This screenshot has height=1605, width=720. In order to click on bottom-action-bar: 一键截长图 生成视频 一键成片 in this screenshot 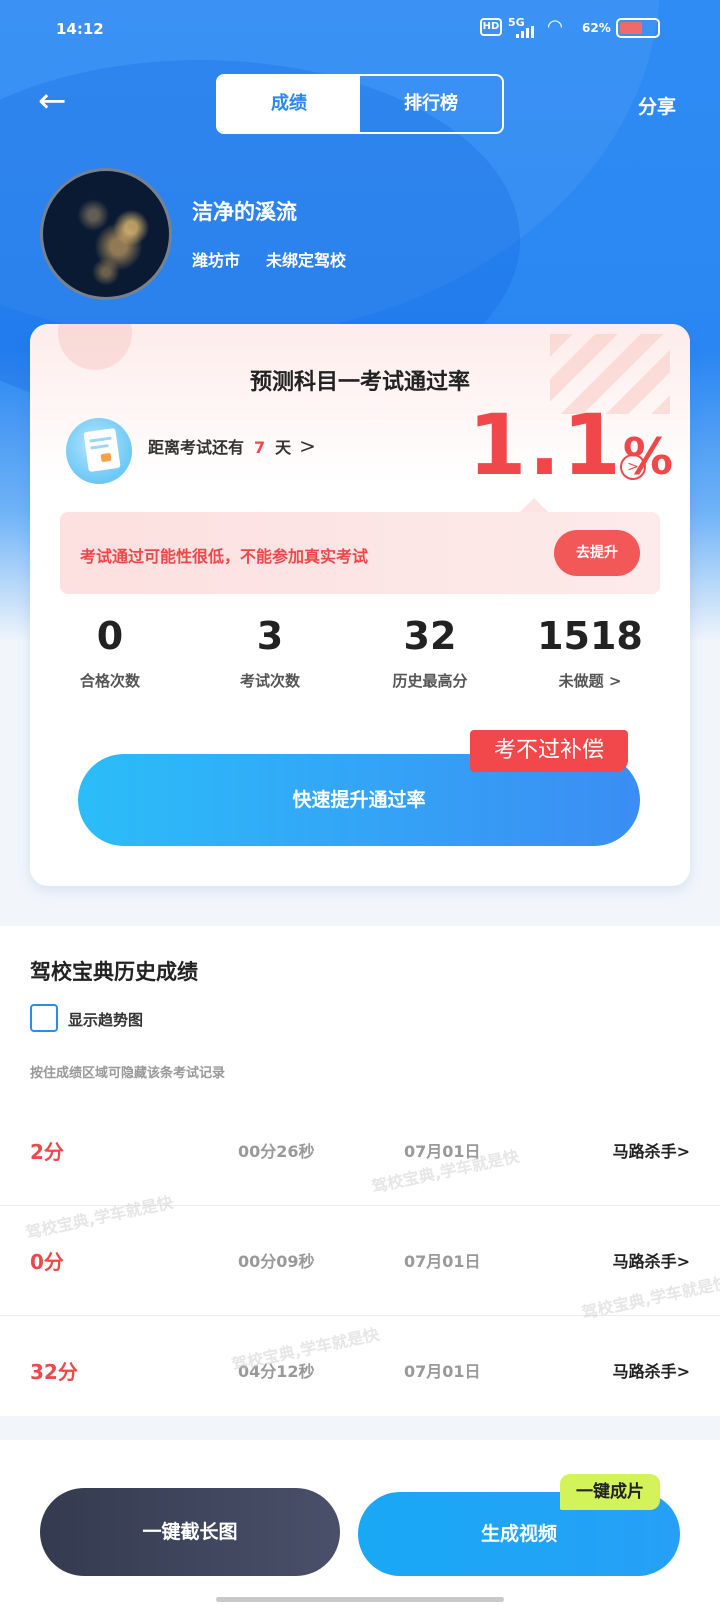, I will do `click(360, 1522)`.